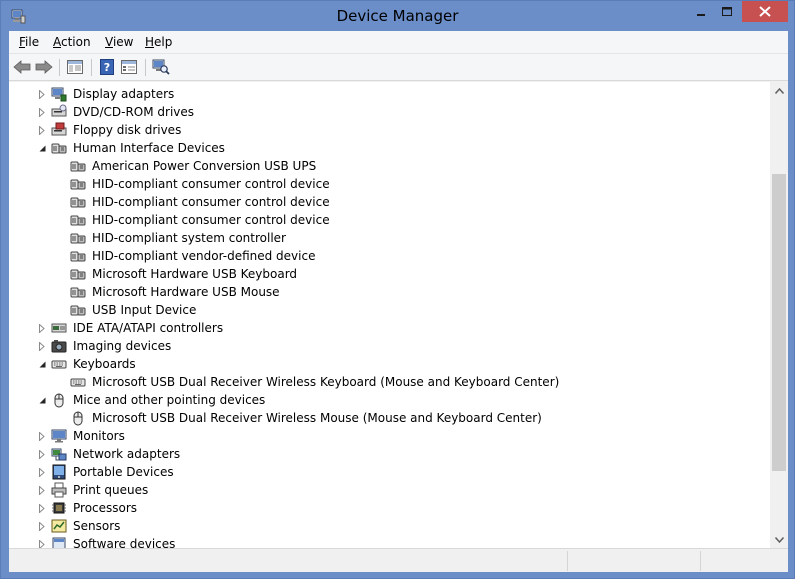 Image resolution: width=795 pixels, height=579 pixels. I want to click on back-button, so click(22, 67).